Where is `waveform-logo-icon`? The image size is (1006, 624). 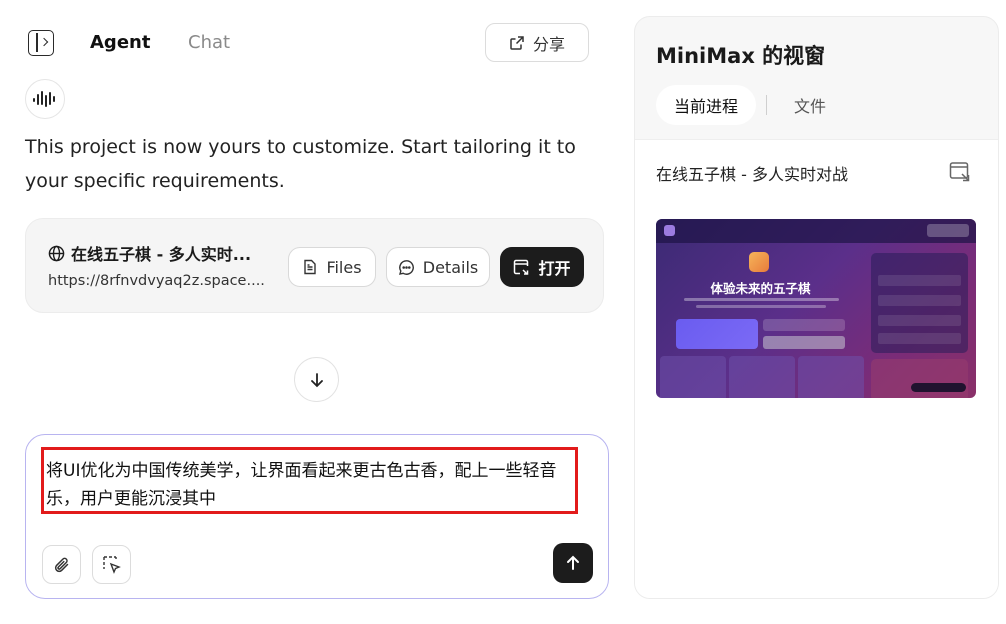
waveform-logo-icon is located at coordinates (44, 99).